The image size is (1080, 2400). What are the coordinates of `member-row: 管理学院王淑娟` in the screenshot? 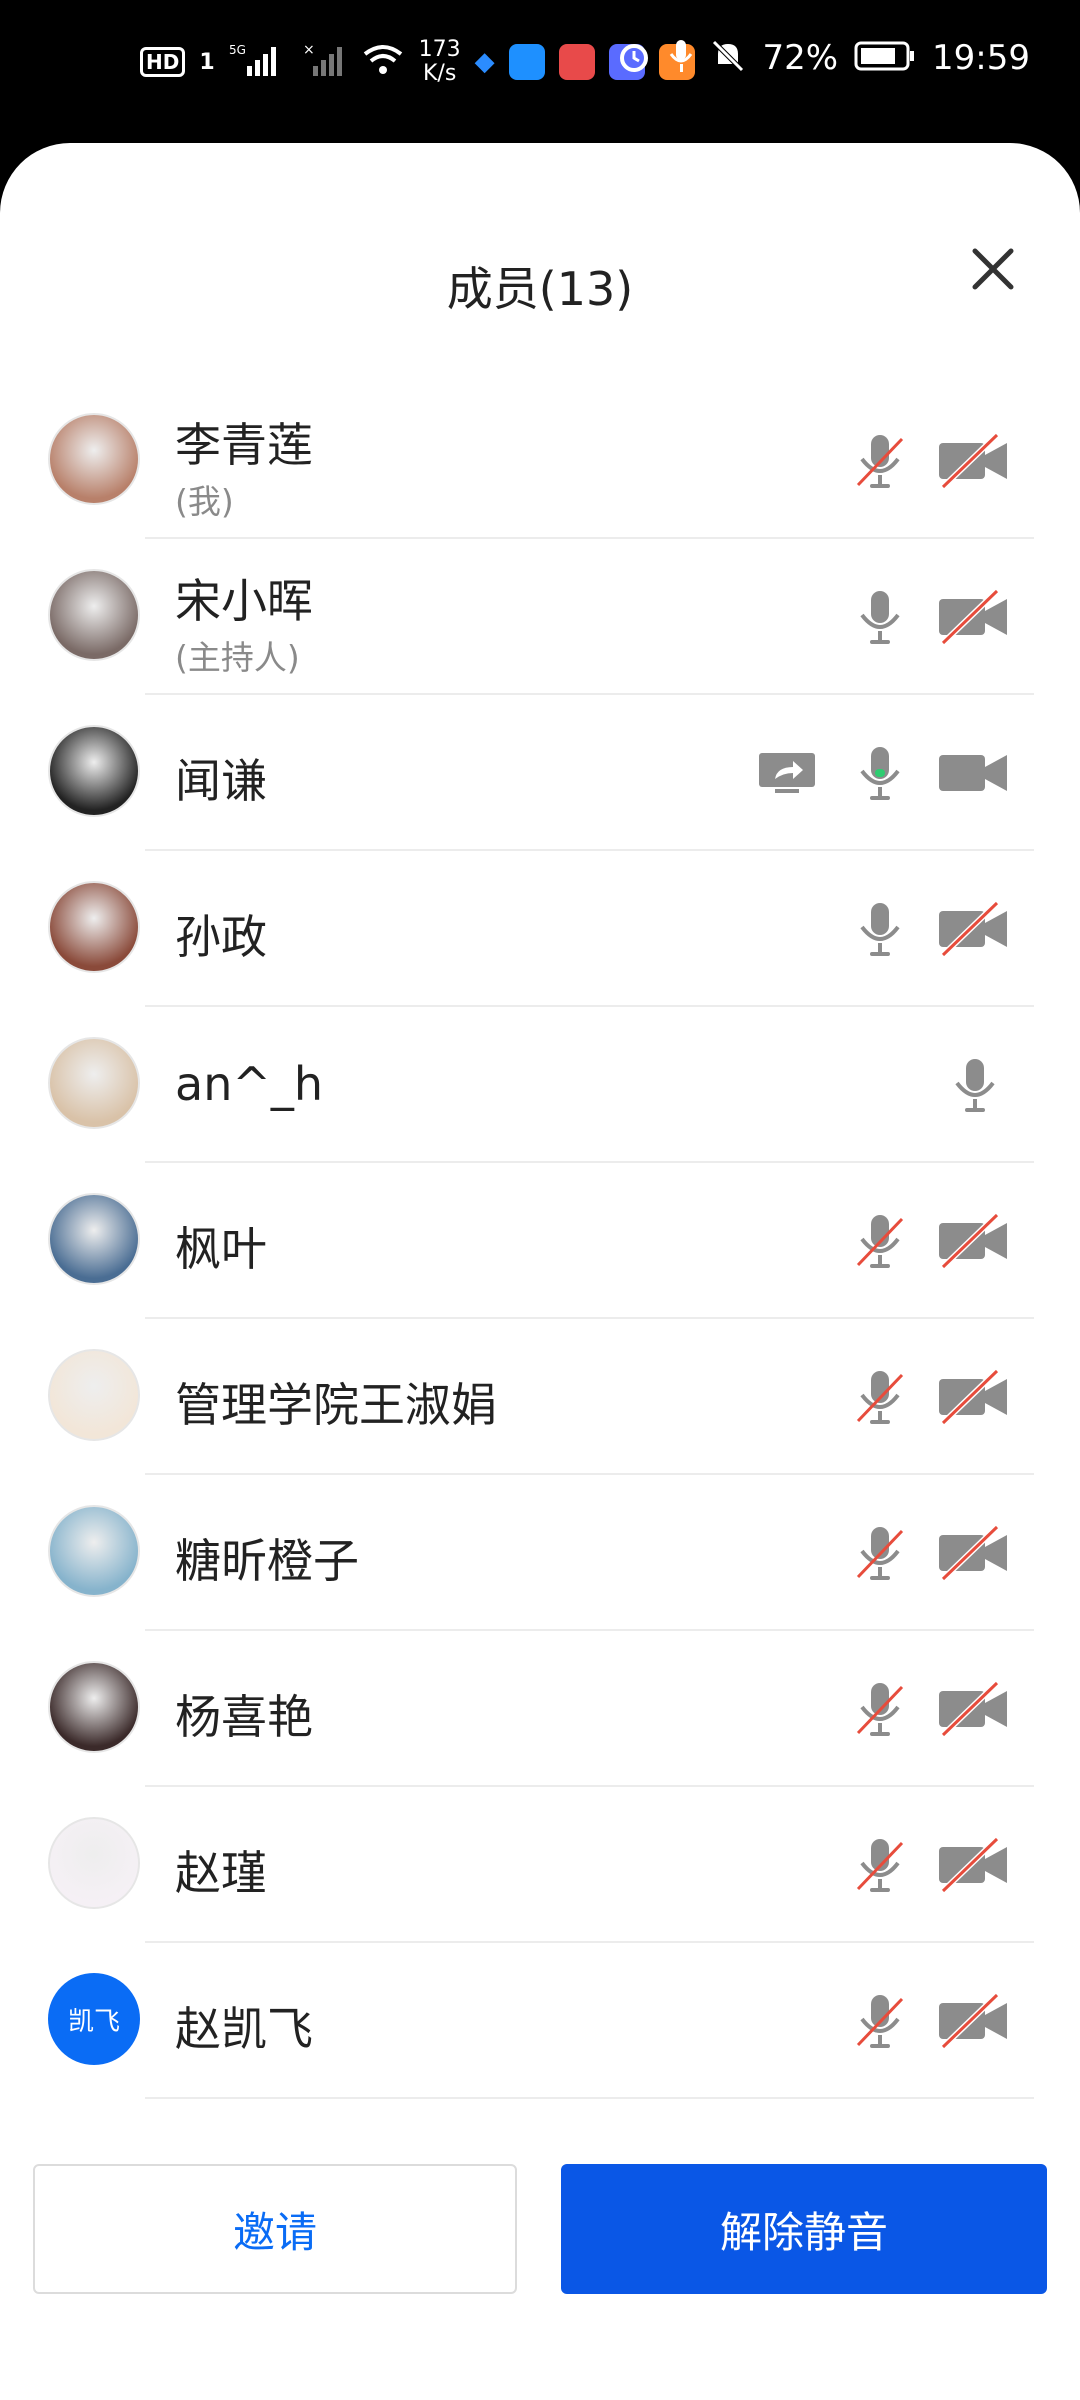 It's located at (540, 1397).